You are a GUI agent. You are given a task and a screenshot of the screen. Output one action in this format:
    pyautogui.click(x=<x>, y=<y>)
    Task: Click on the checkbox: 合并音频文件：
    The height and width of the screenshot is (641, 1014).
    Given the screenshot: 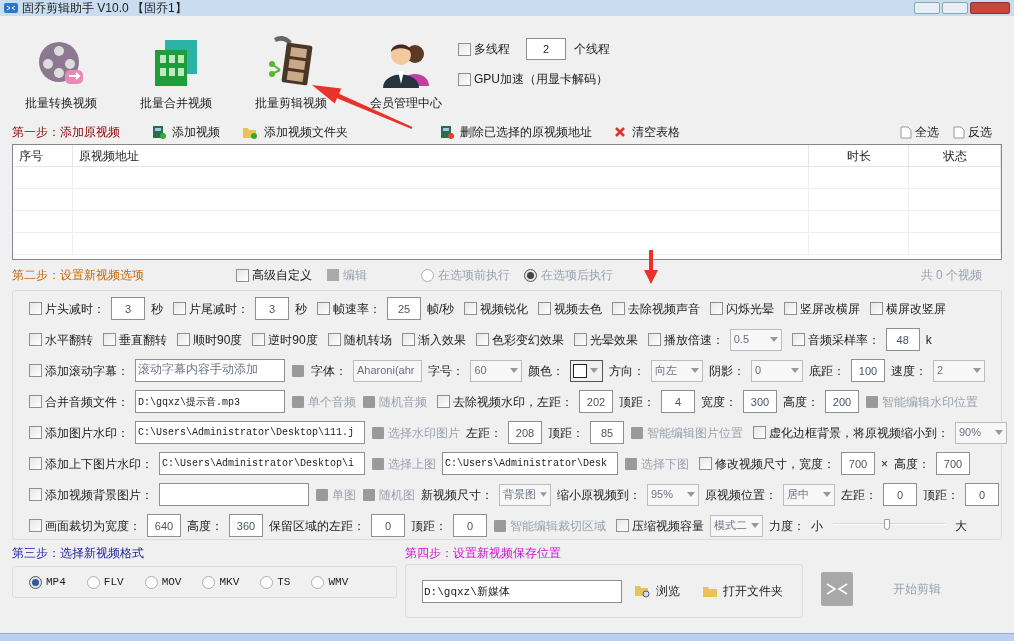 What is the action you would take?
    pyautogui.click(x=79, y=401)
    